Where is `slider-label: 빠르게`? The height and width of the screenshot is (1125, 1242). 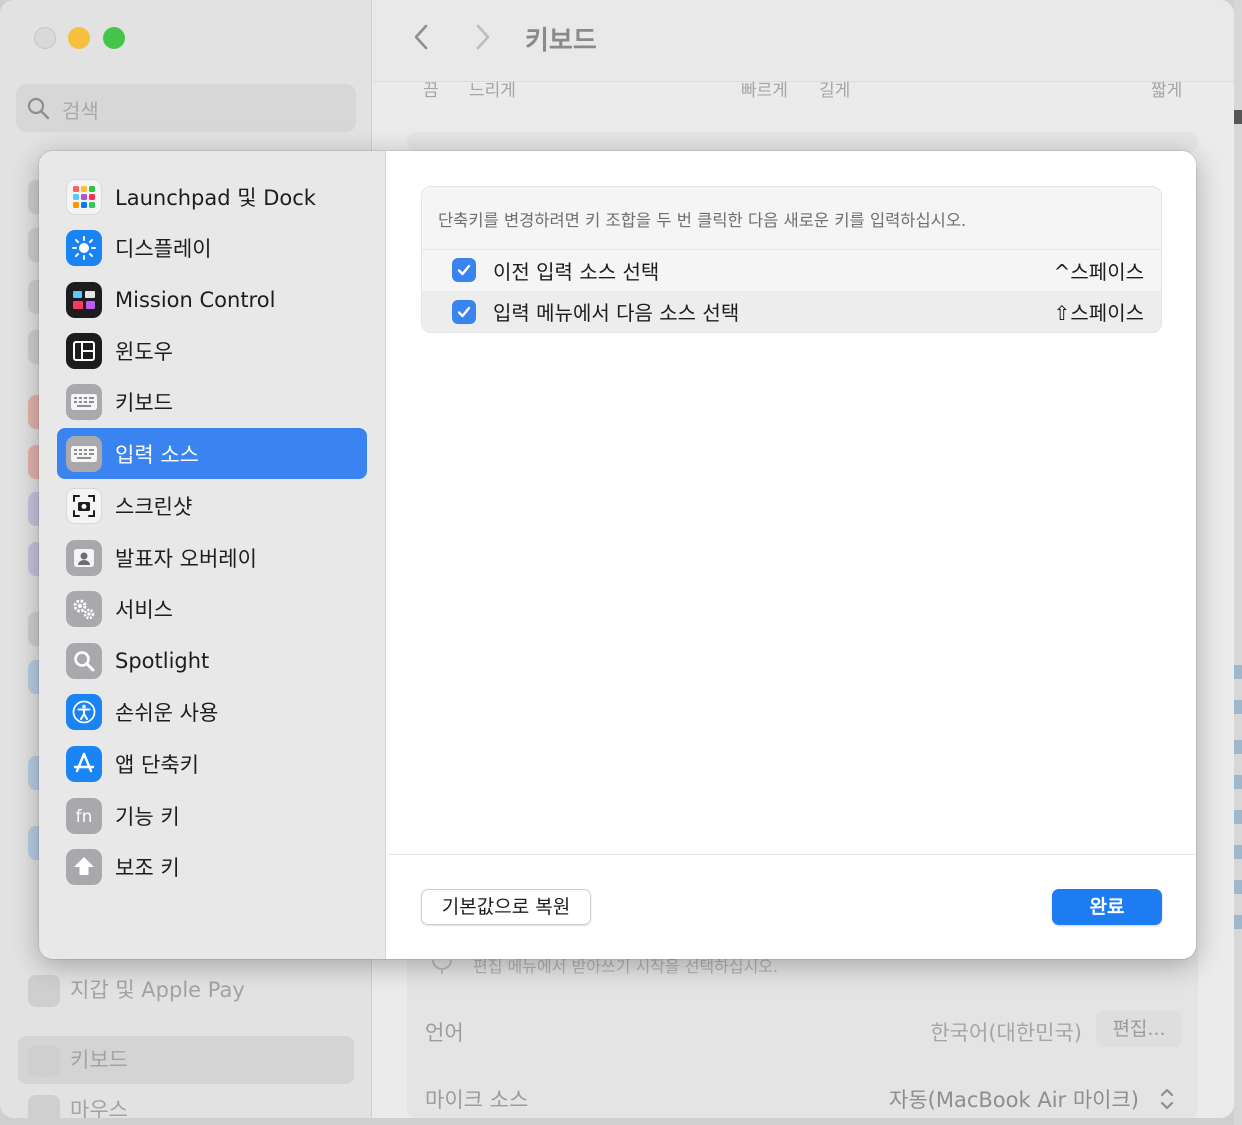
slider-label: 빠르게 is located at coordinates (764, 91).